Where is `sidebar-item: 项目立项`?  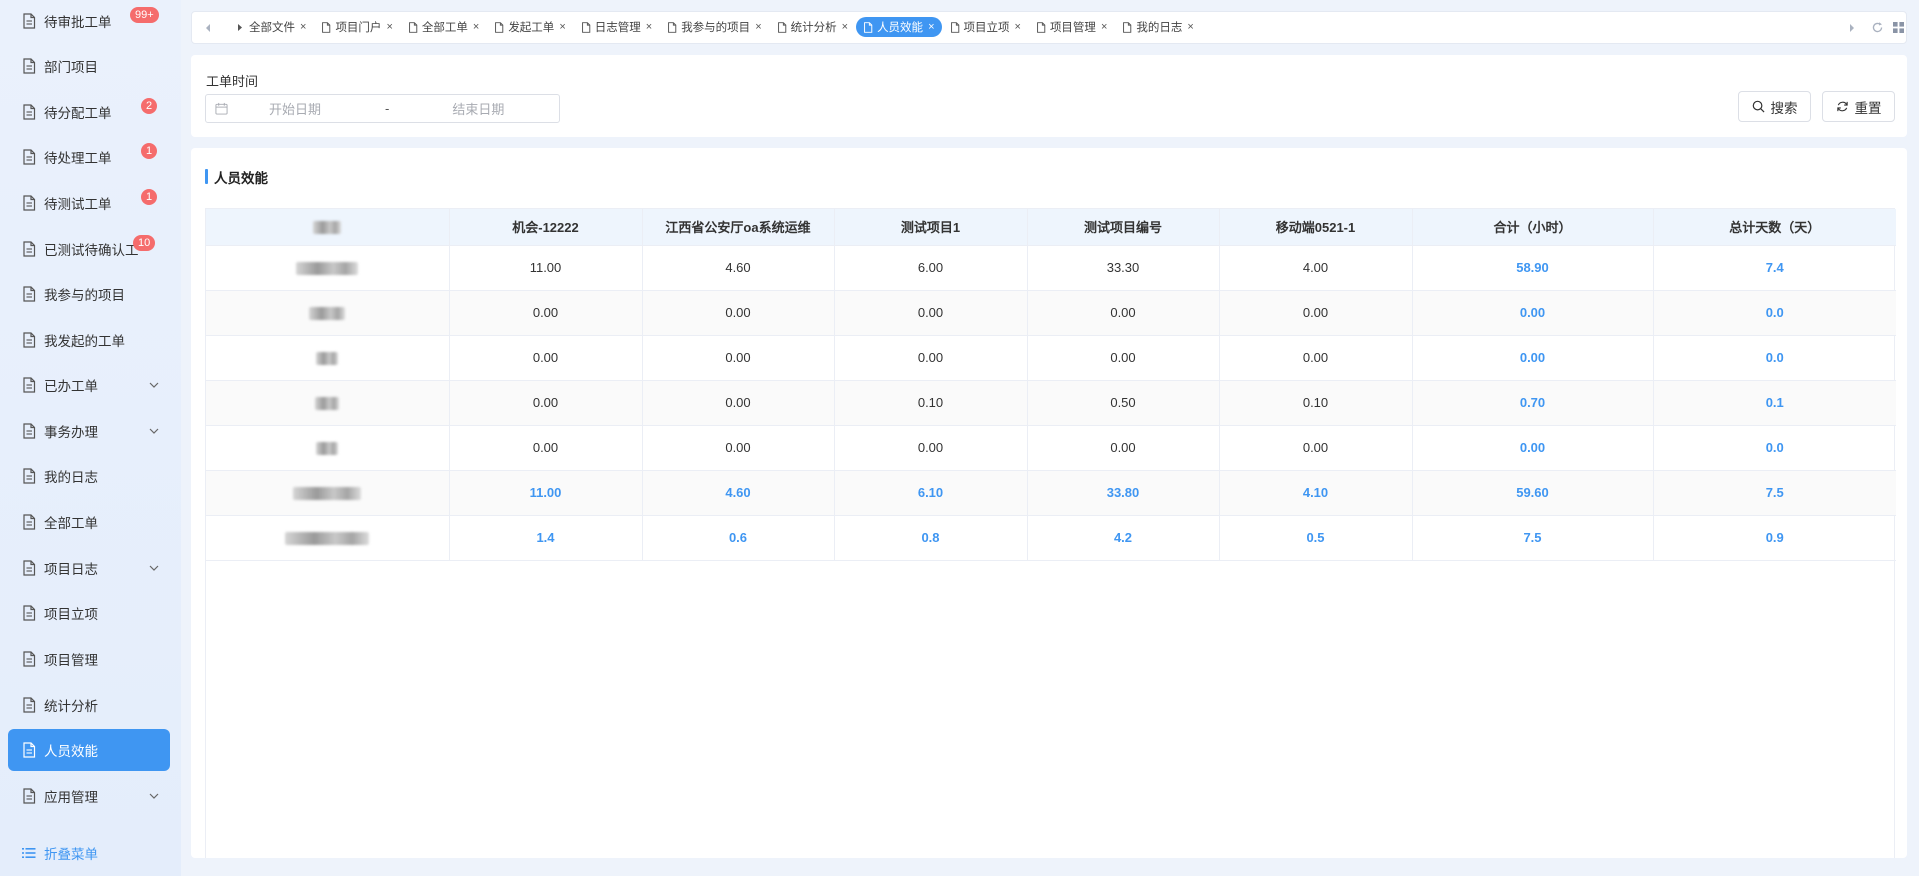
sidebar-item: 项目立项 is located at coordinates (89, 613).